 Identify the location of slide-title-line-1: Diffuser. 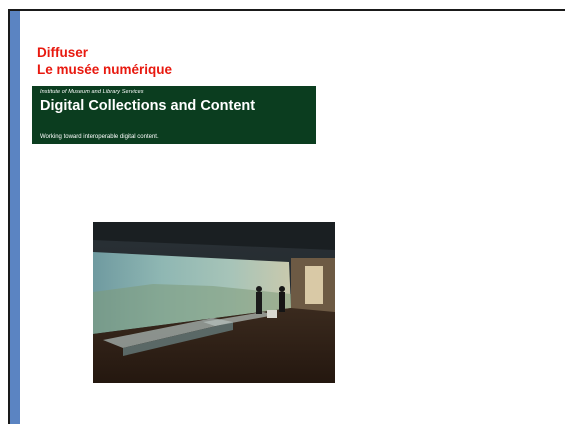
(63, 52).